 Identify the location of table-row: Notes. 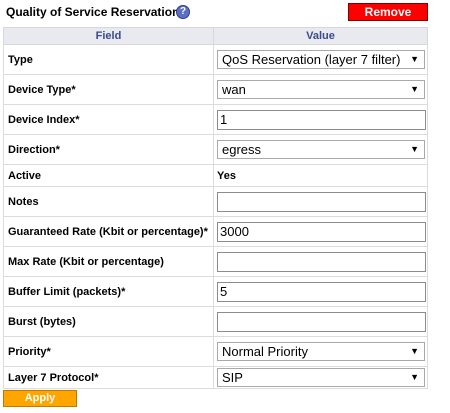
(215, 201).